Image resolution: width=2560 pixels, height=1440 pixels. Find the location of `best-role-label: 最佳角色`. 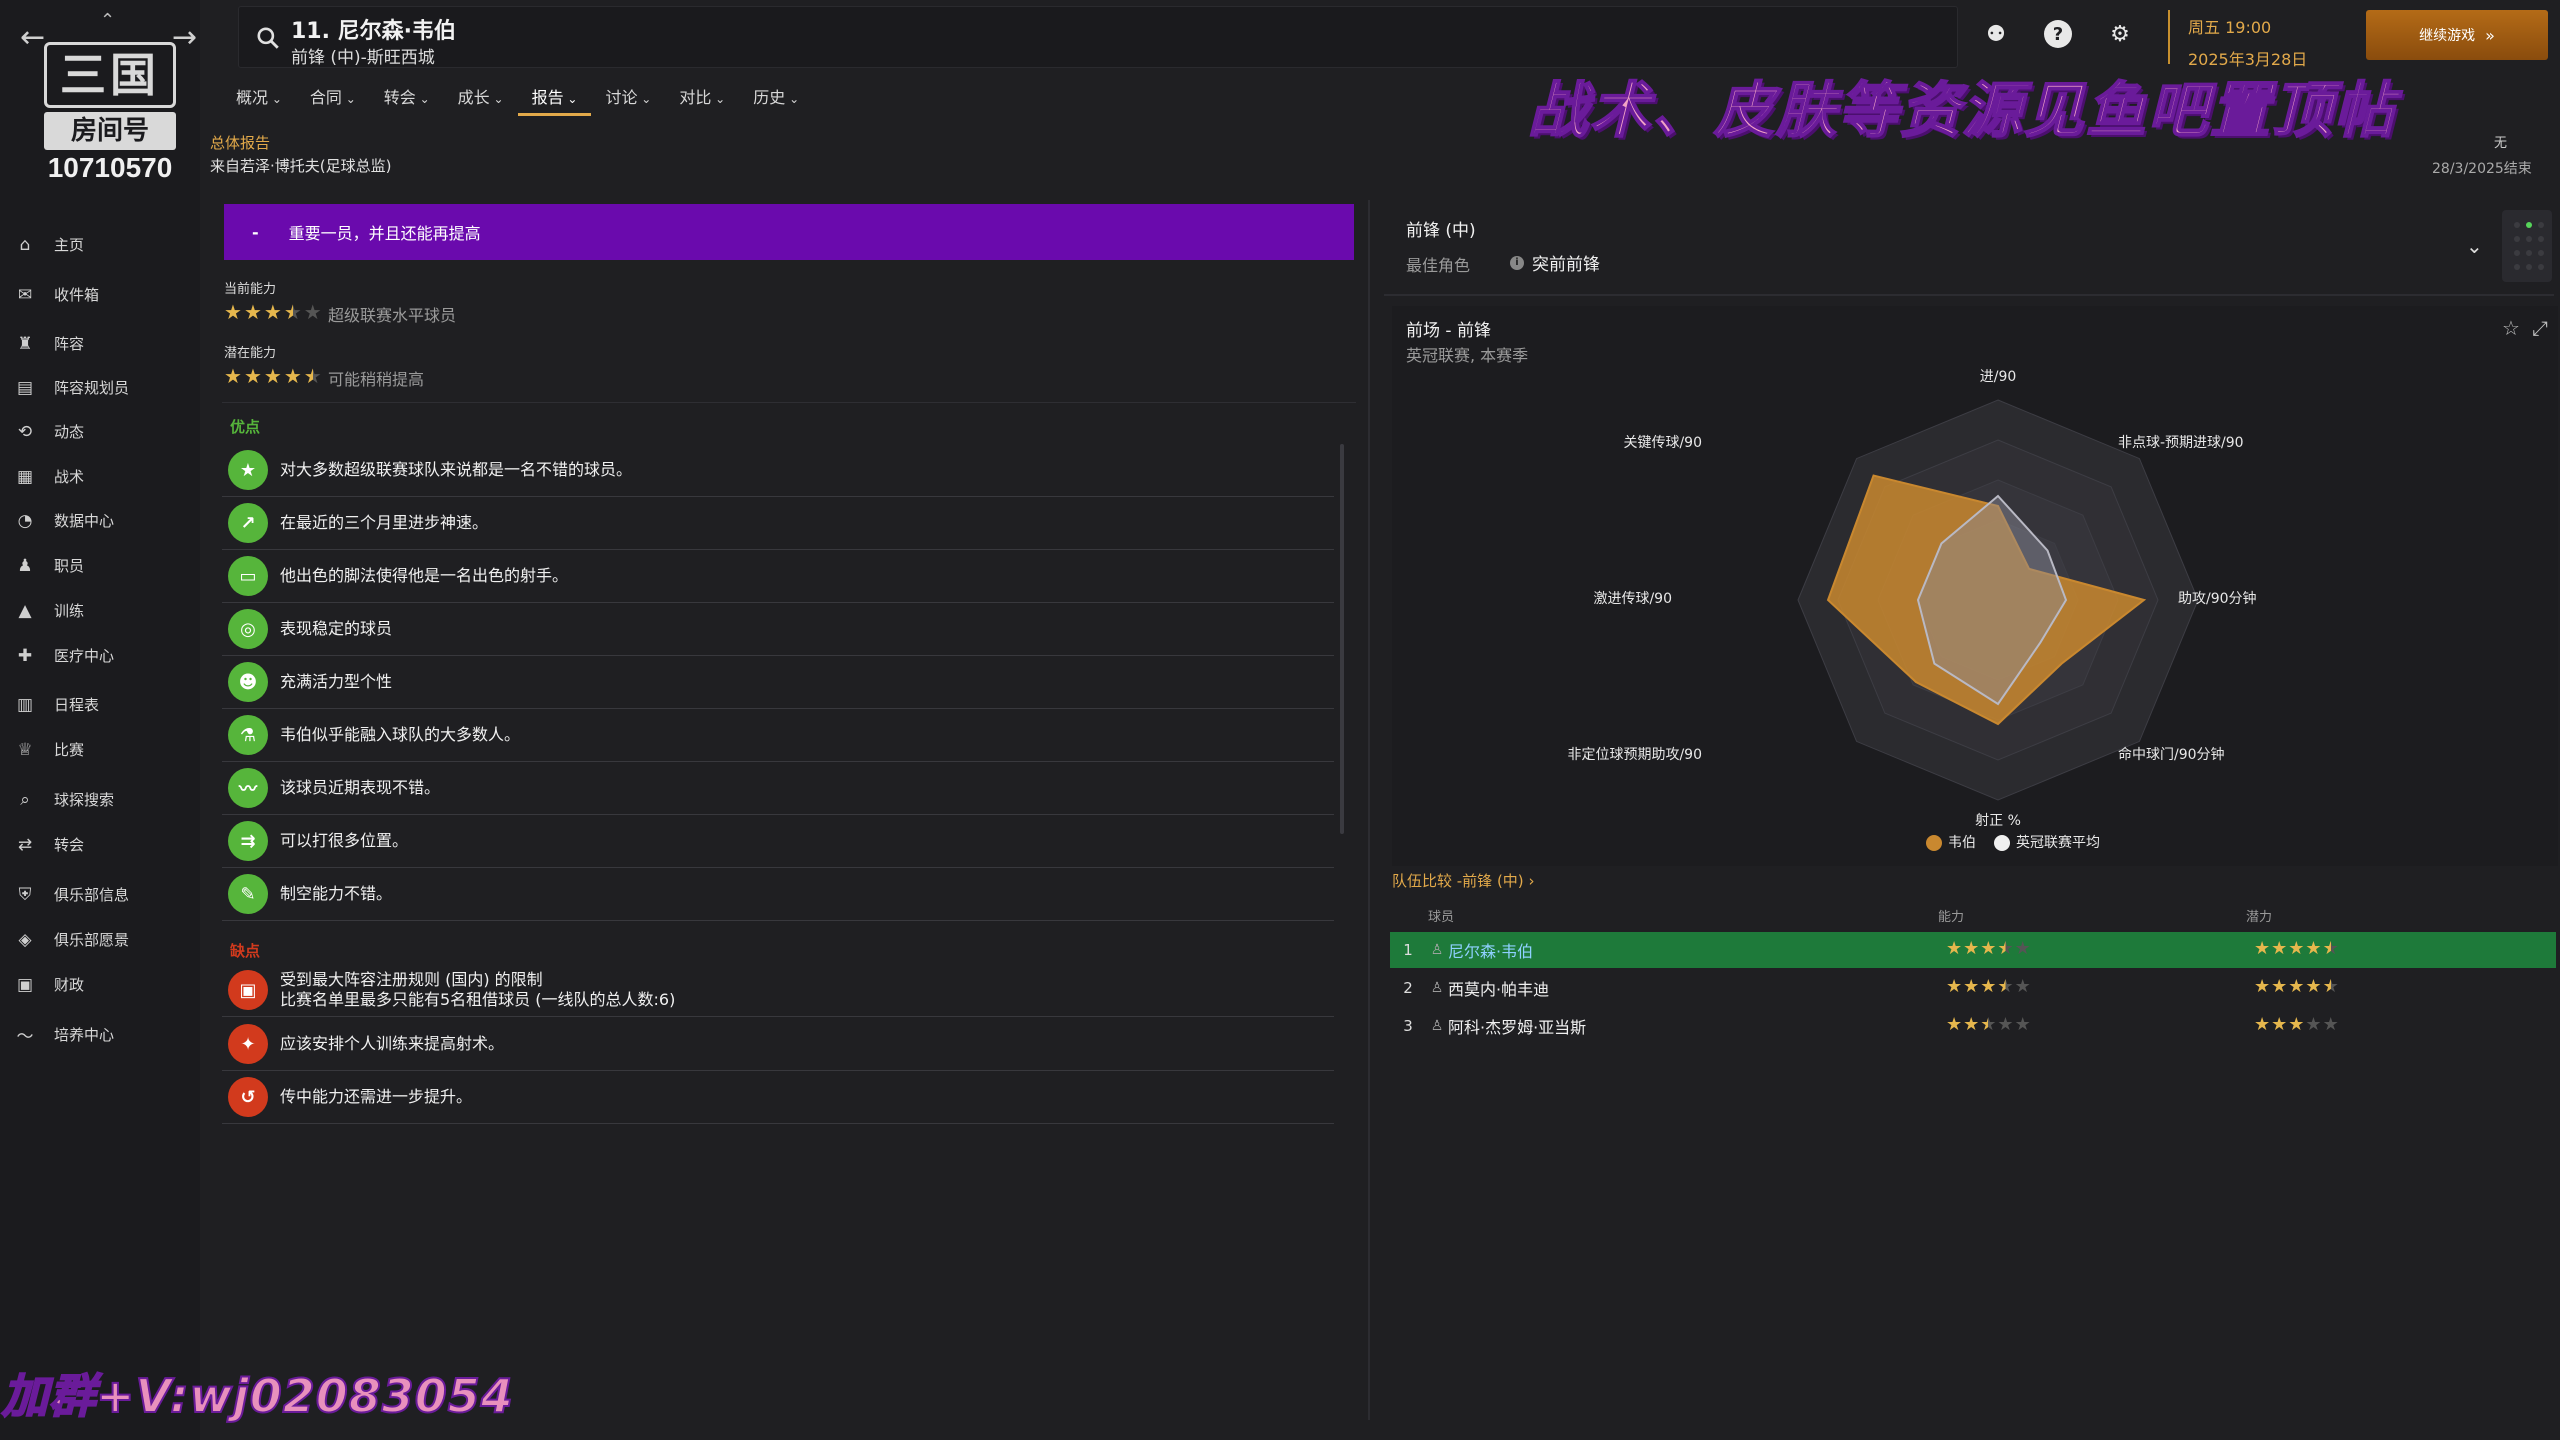

best-role-label: 最佳角色 is located at coordinates (1438, 265).